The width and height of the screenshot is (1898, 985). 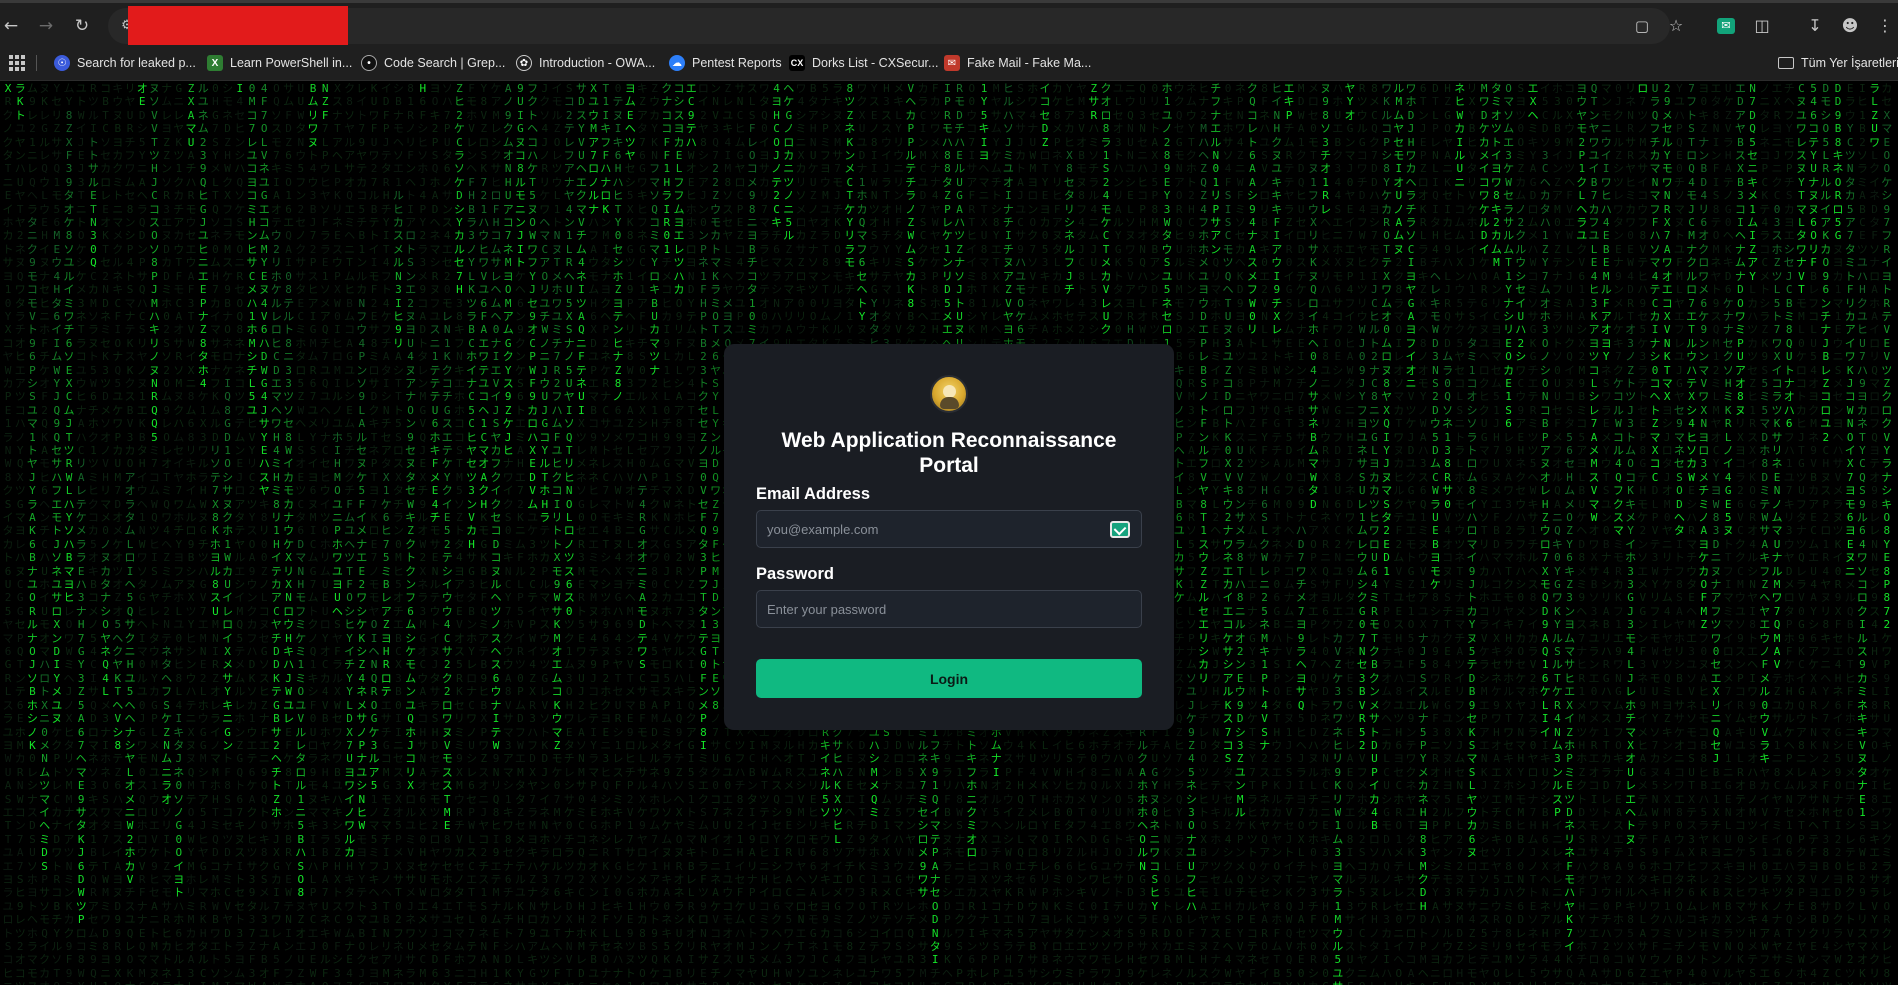 What do you see at coordinates (369, 63) in the screenshot?
I see `grep-logo-icon: •` at bounding box center [369, 63].